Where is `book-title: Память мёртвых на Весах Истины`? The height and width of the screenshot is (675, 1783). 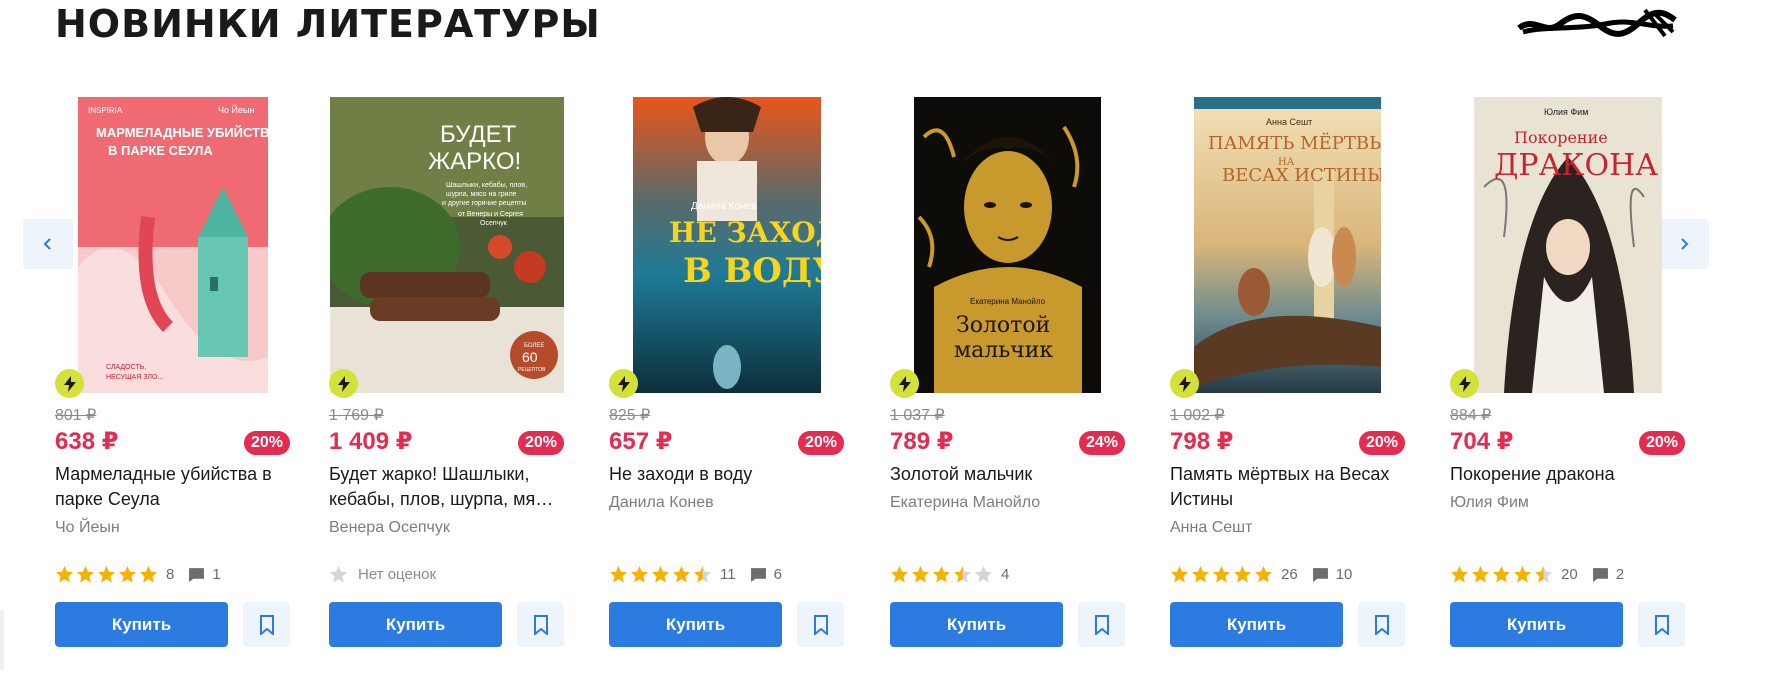 book-title: Память мёртвых на Весах Истины is located at coordinates (1286, 487).